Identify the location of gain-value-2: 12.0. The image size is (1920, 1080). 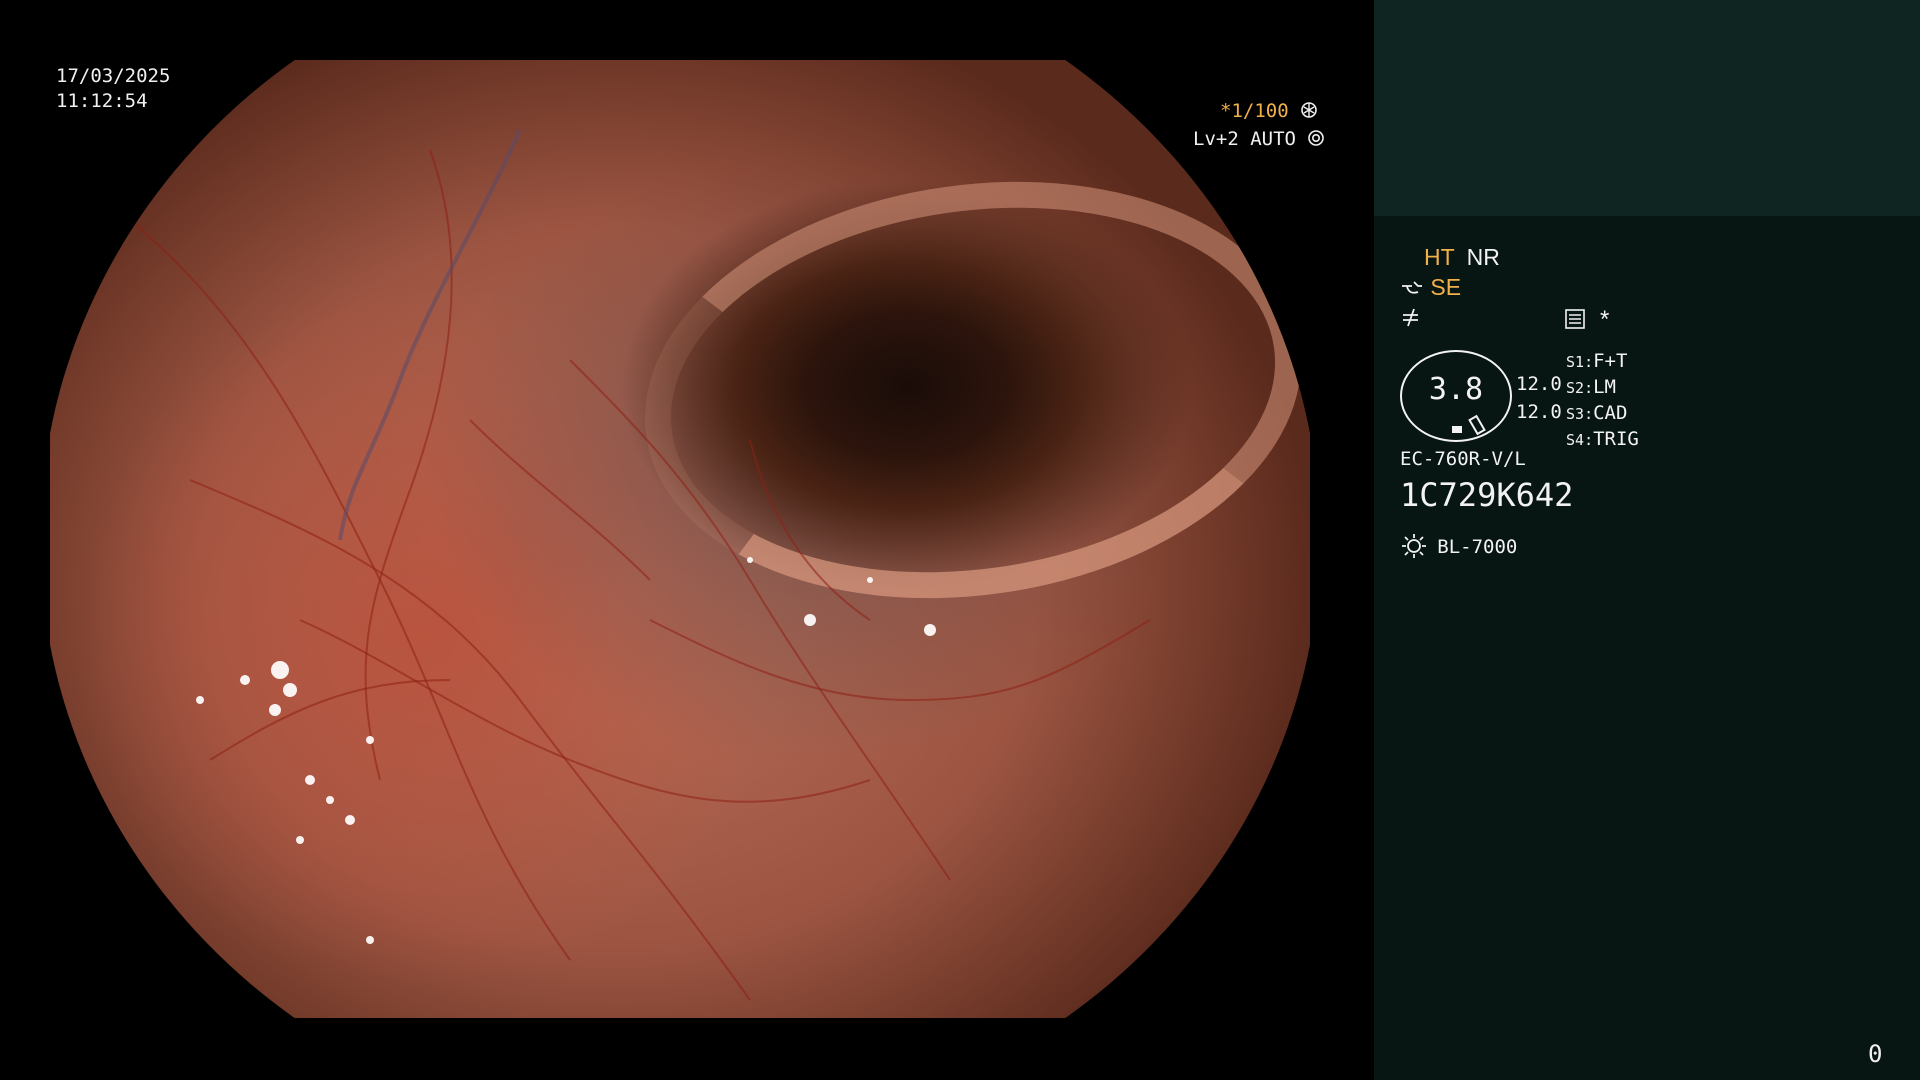
(1539, 412).